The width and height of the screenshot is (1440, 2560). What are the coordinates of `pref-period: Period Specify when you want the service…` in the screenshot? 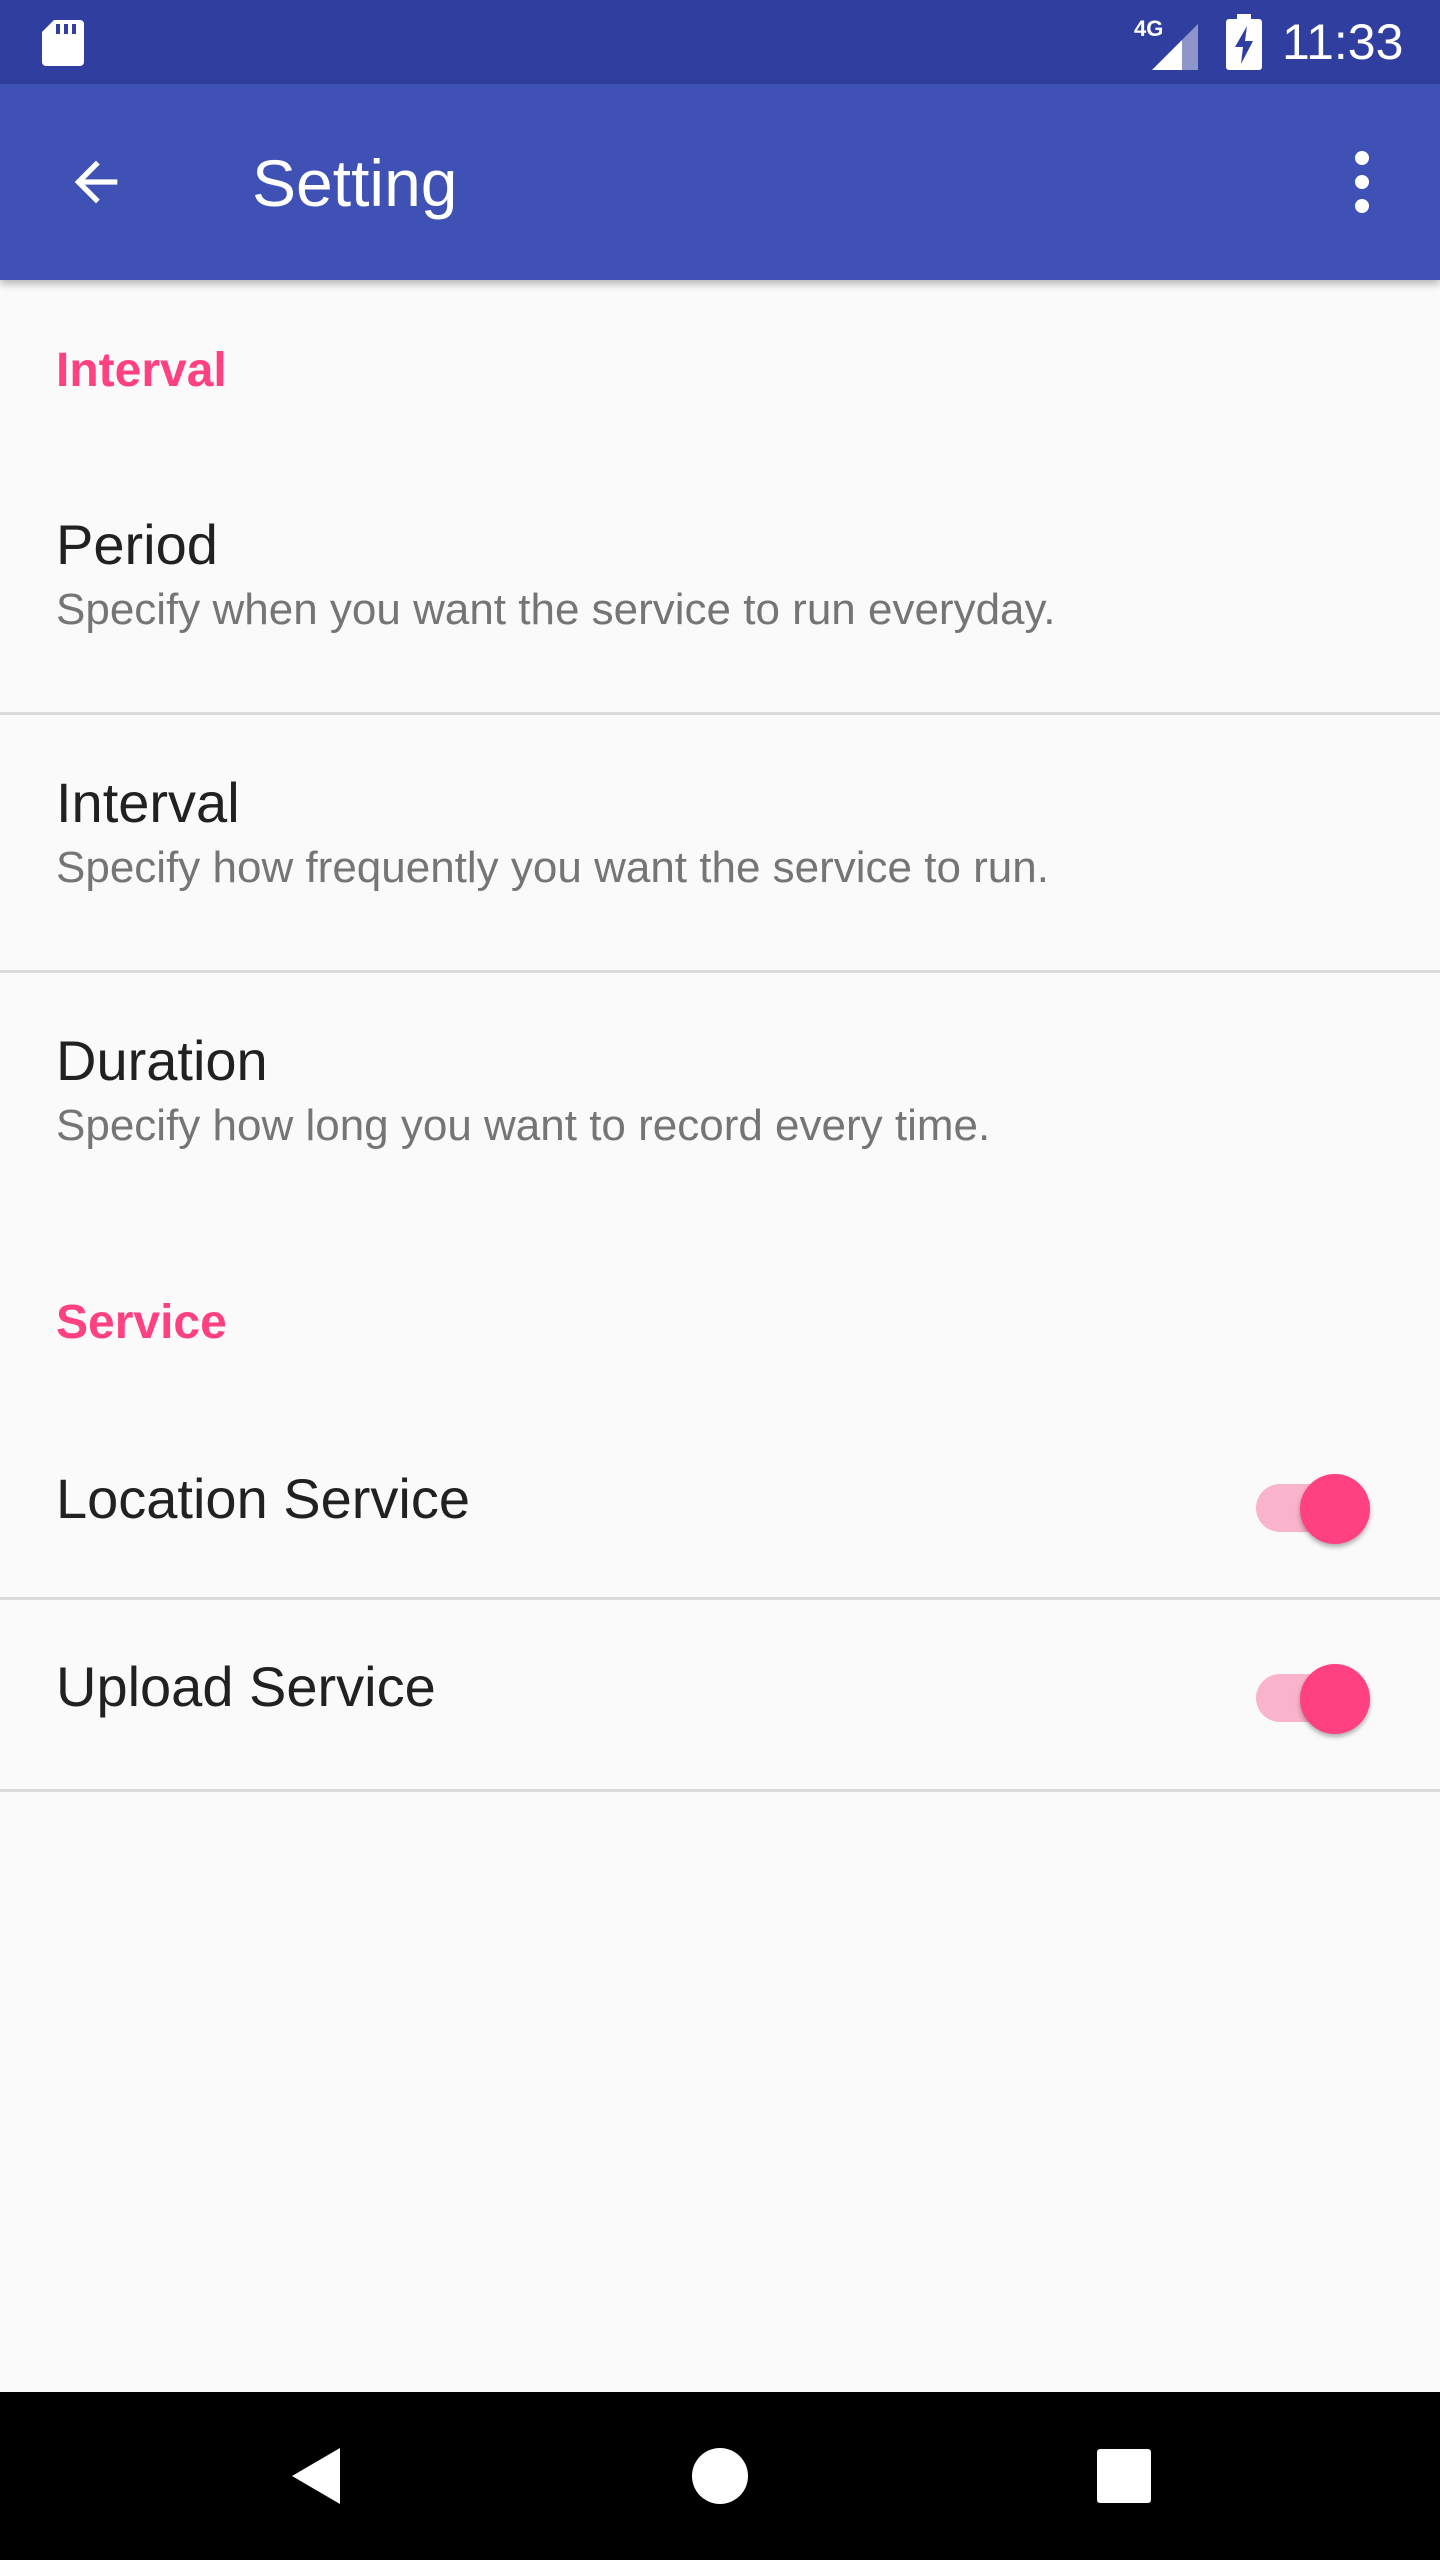 It's located at (720, 603).